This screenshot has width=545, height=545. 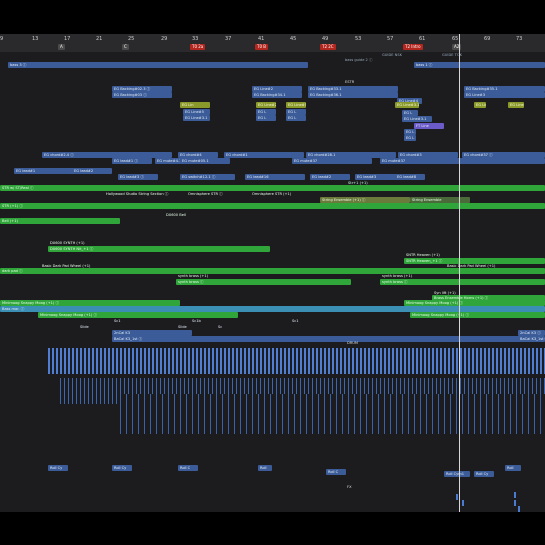 I want to click on estr-label: ESTR, so click(x=350, y=82).